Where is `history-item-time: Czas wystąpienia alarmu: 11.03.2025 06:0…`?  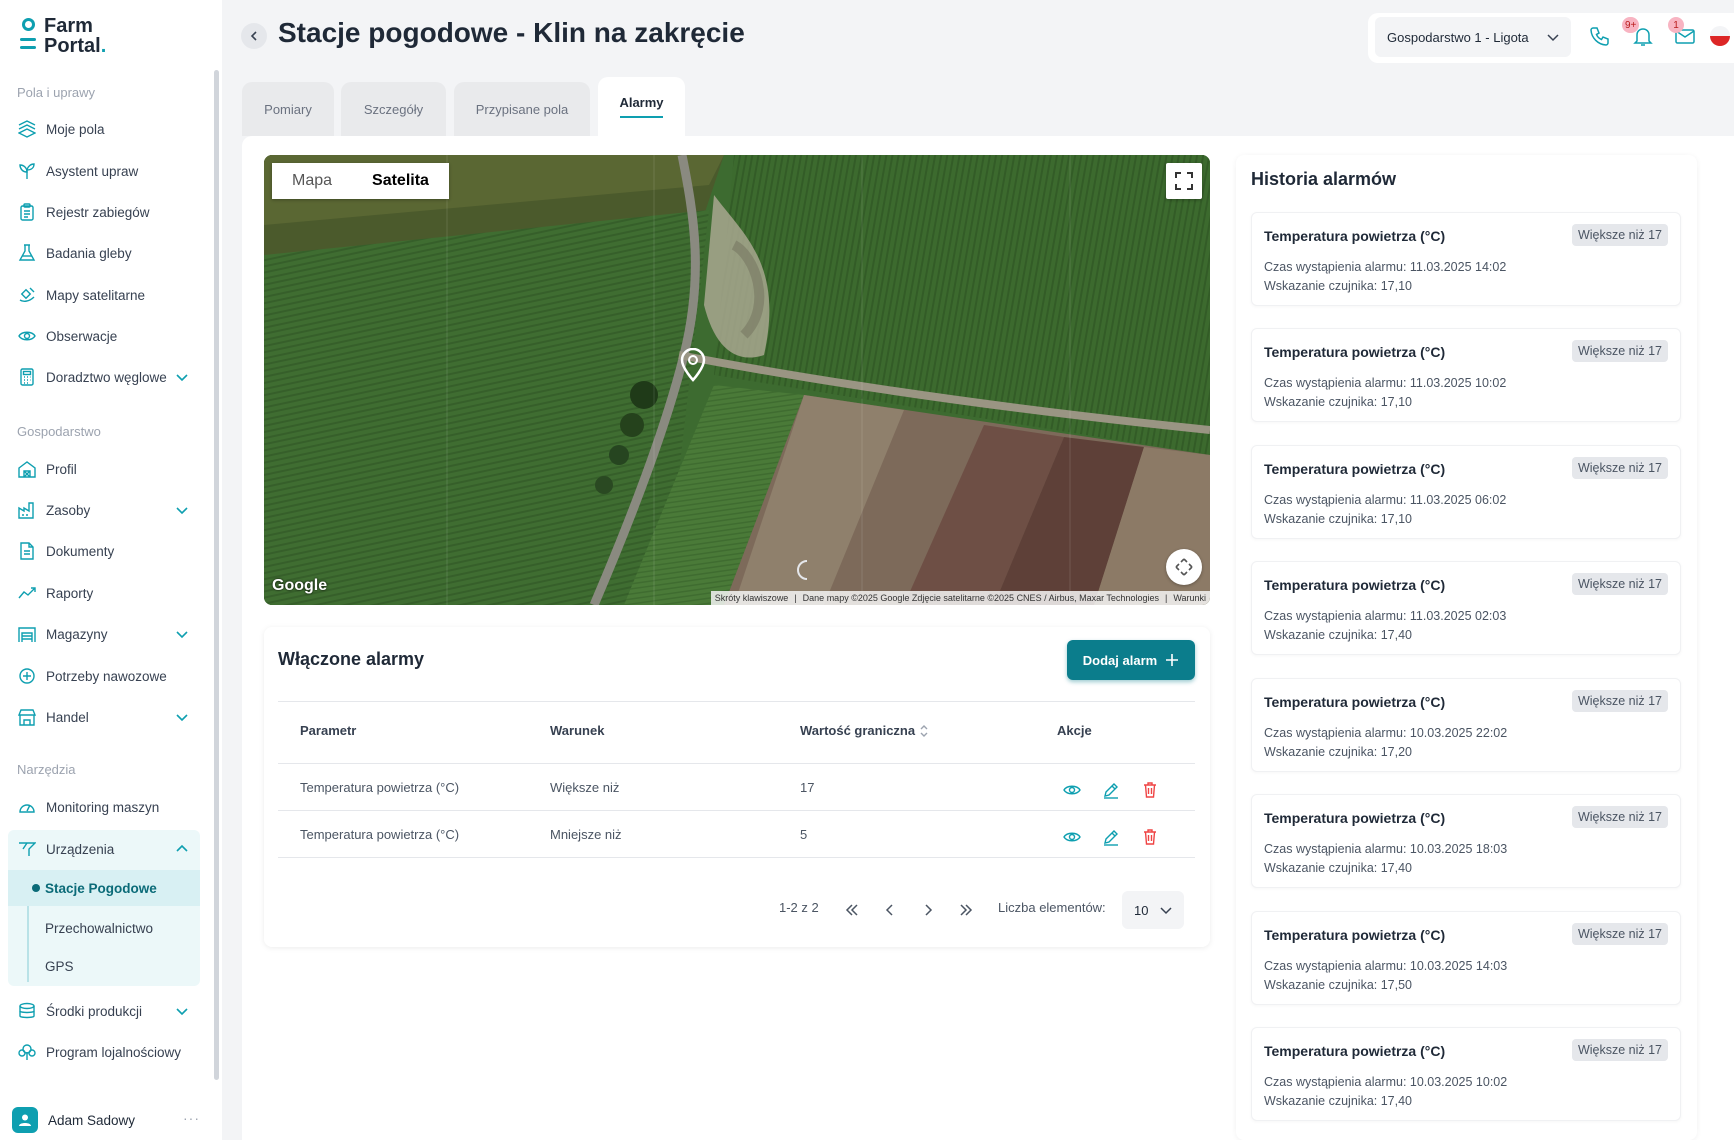
history-item-time: Czas wystąpienia alarmu: 11.03.2025 06:0… is located at coordinates (1385, 500).